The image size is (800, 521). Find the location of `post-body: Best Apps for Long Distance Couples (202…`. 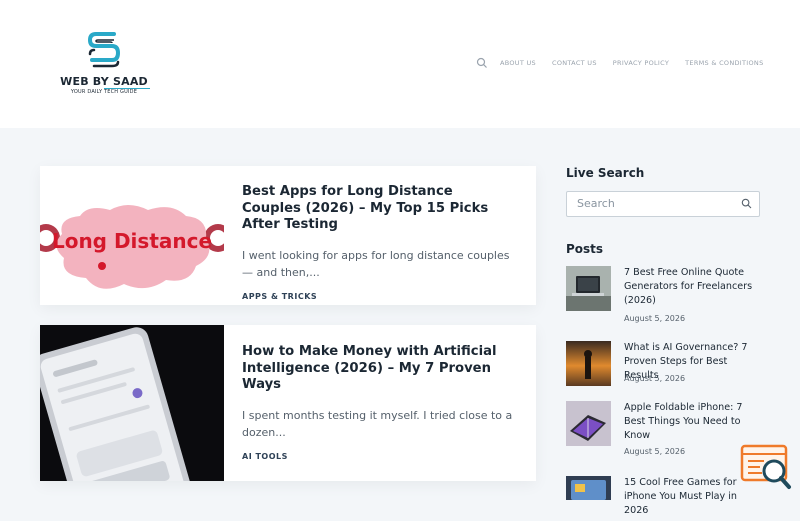

post-body: Best Apps for Long Distance Couples (202… is located at coordinates (379, 242).